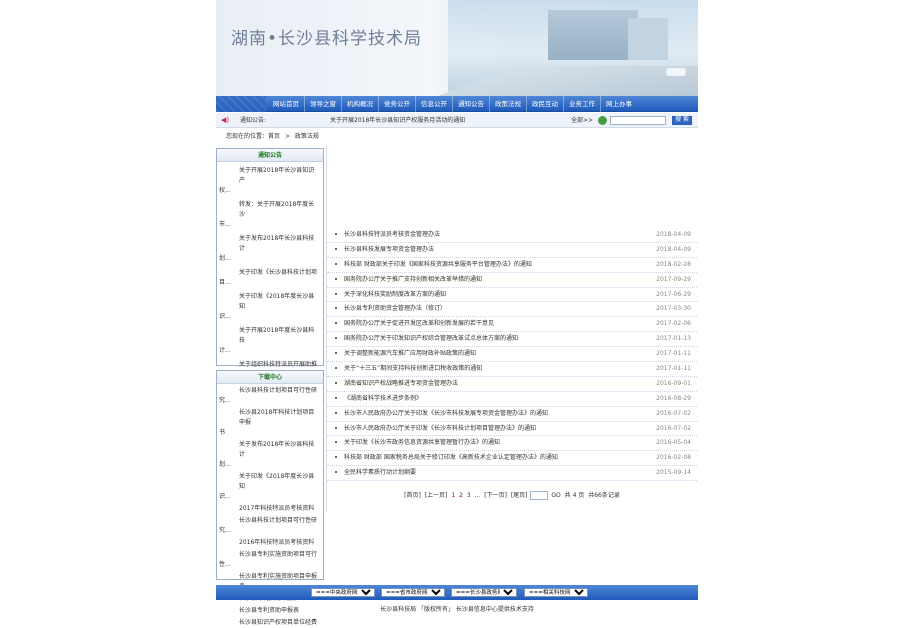 This screenshot has width=914, height=628. Describe the element at coordinates (413, 280) in the screenshot. I see `policy-title-link: 国务院办公厅关于推广支持创新相关改革举措的通知` at that location.